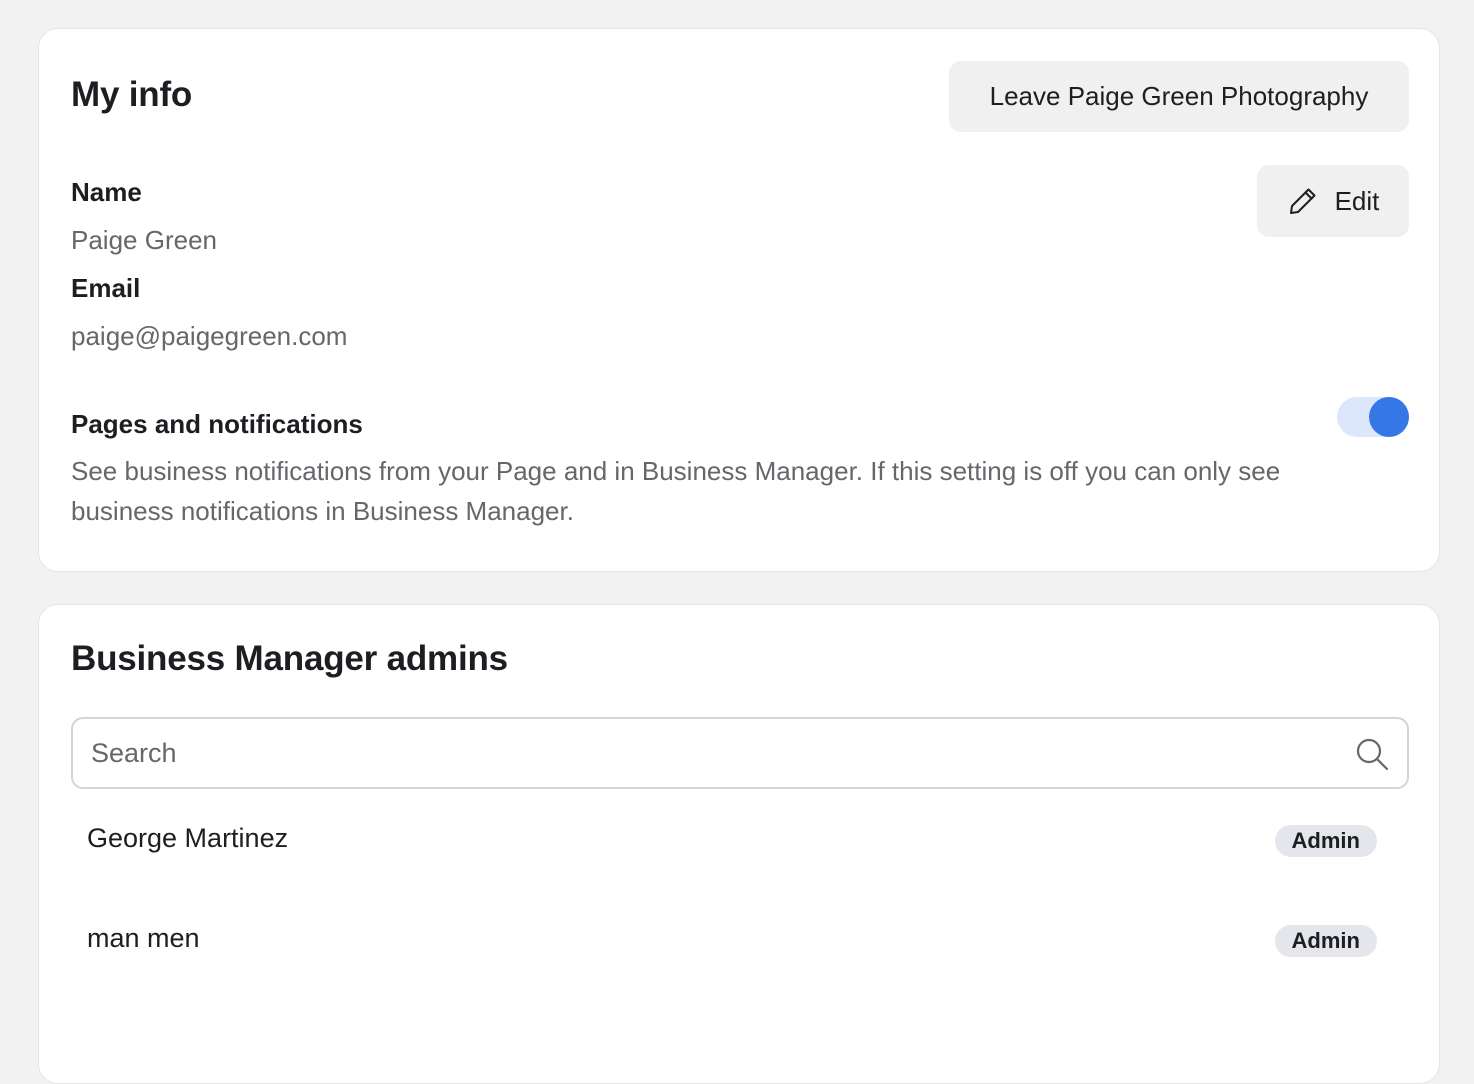 The image size is (1474, 1084). Describe the element at coordinates (143, 938) in the screenshot. I see `admin-name: man men` at that location.